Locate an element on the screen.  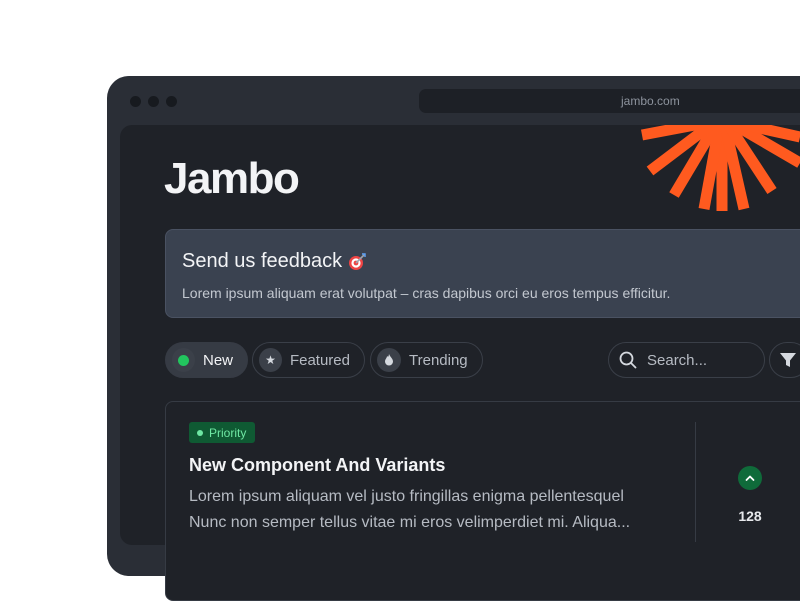
upvote-button is located at coordinates (750, 478).